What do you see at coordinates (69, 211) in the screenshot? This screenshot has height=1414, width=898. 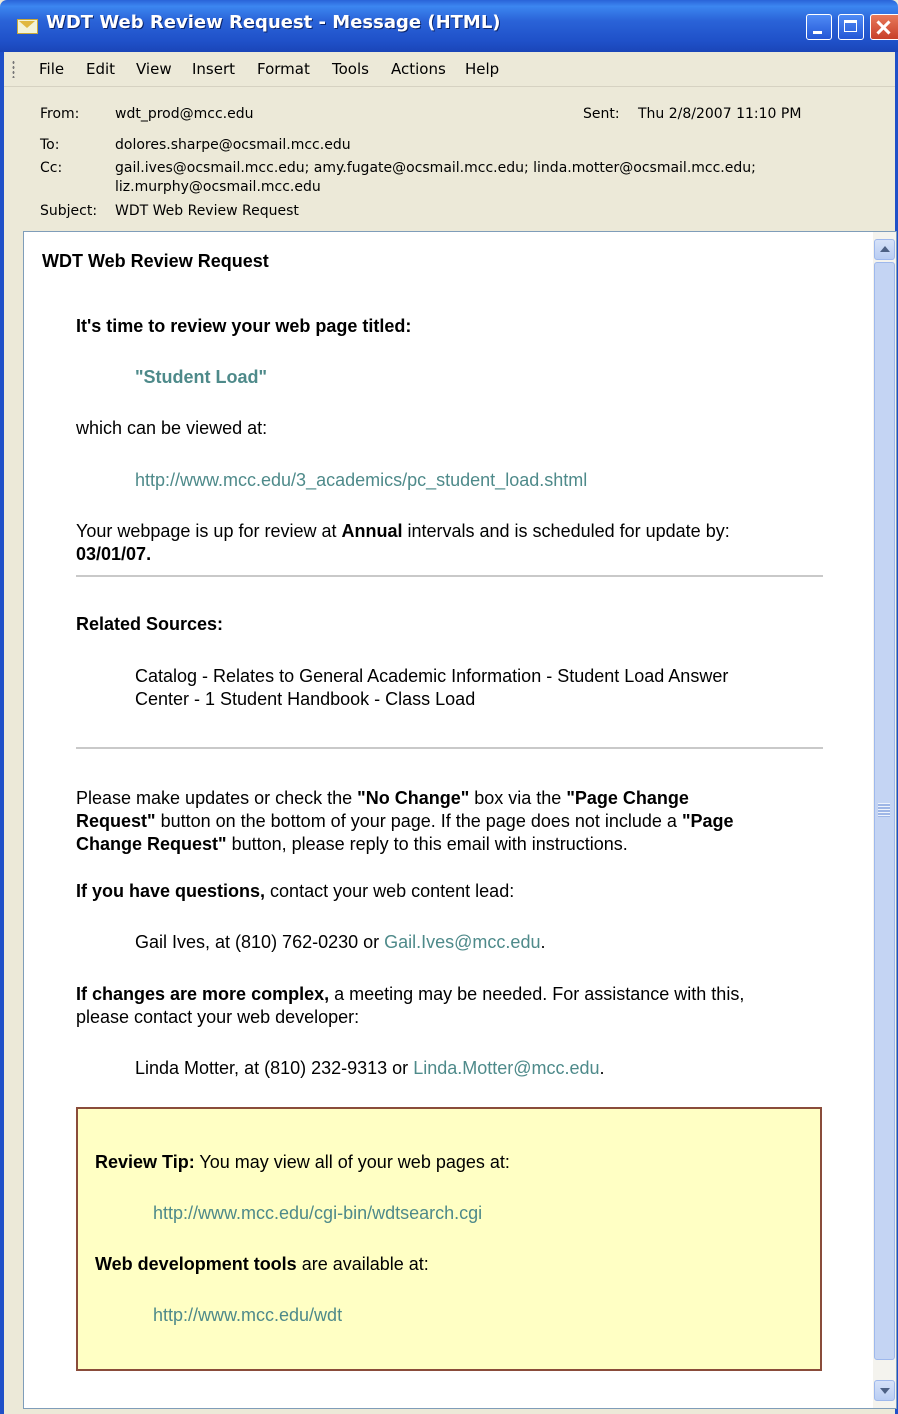 I see `subject-label: Subject:` at bounding box center [69, 211].